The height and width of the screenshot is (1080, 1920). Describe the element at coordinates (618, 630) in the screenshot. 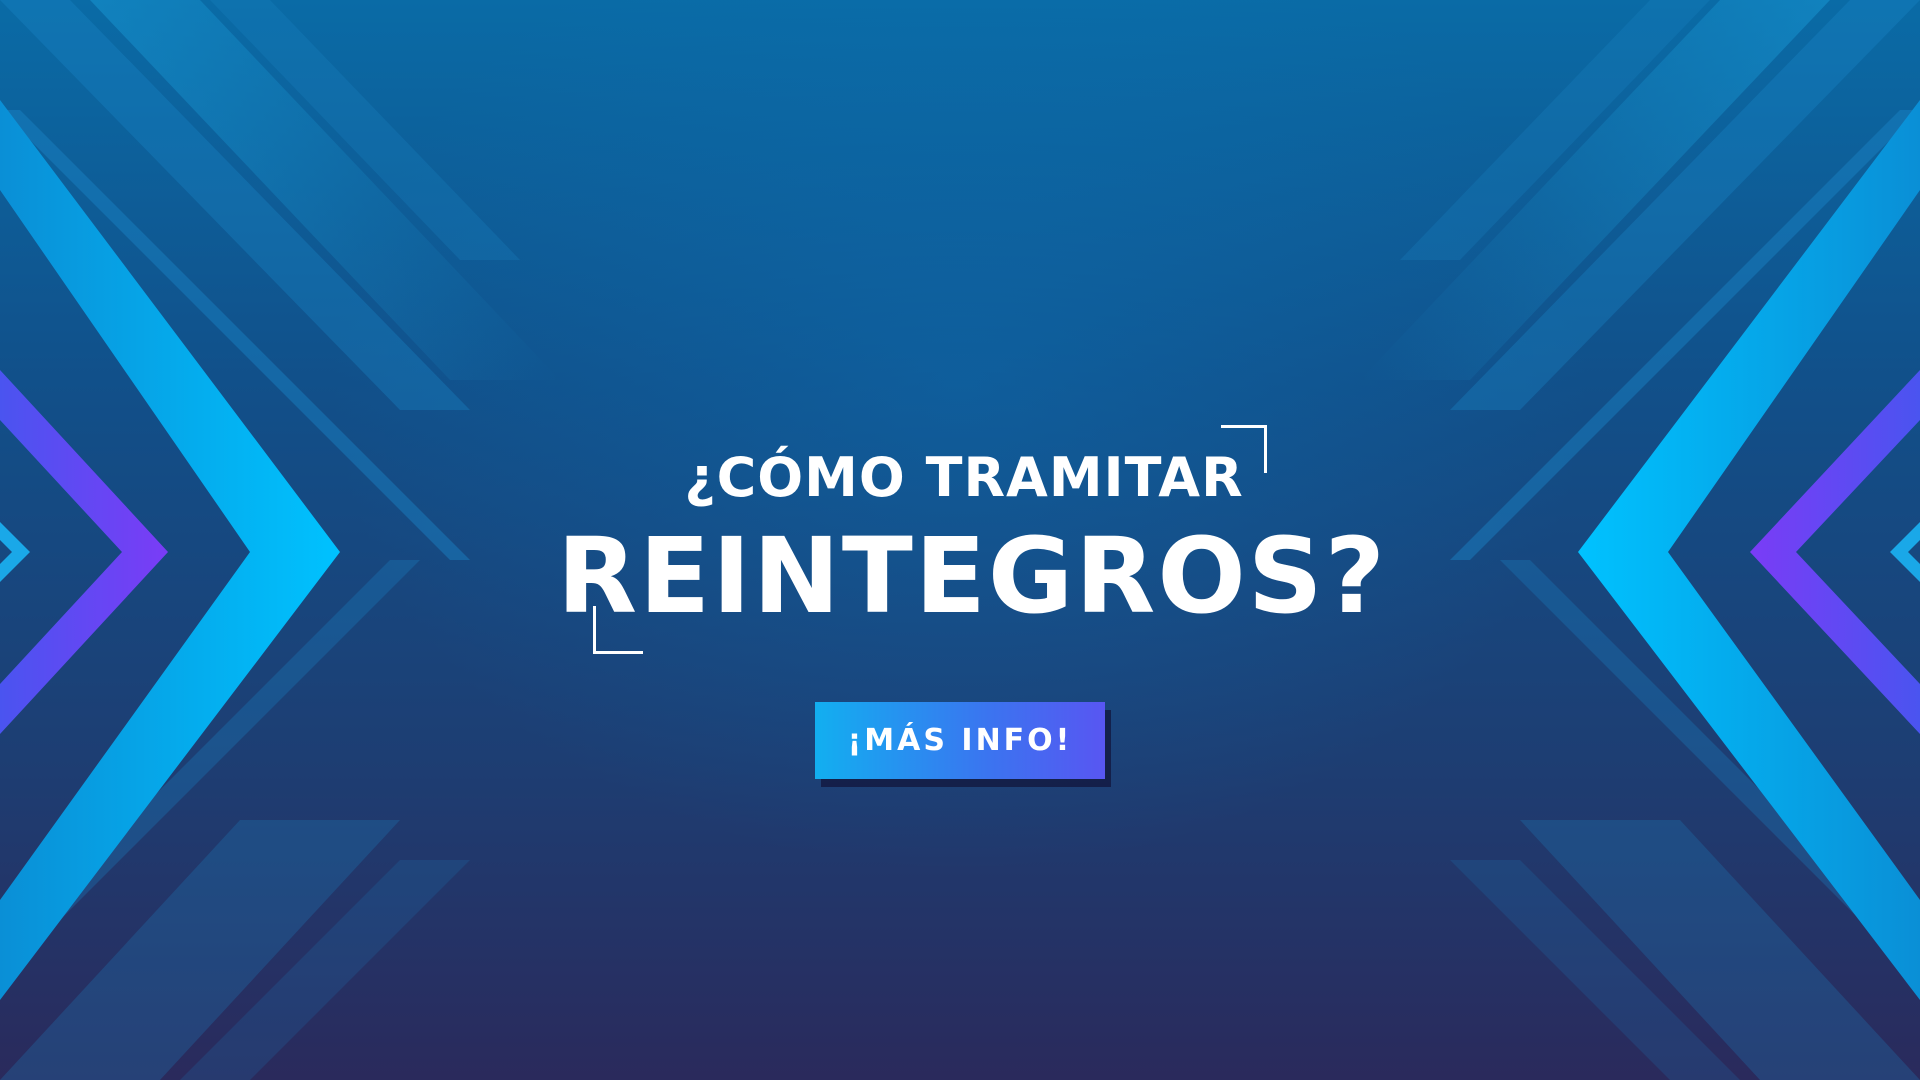

I see `corner-bracket-bottom-left` at that location.